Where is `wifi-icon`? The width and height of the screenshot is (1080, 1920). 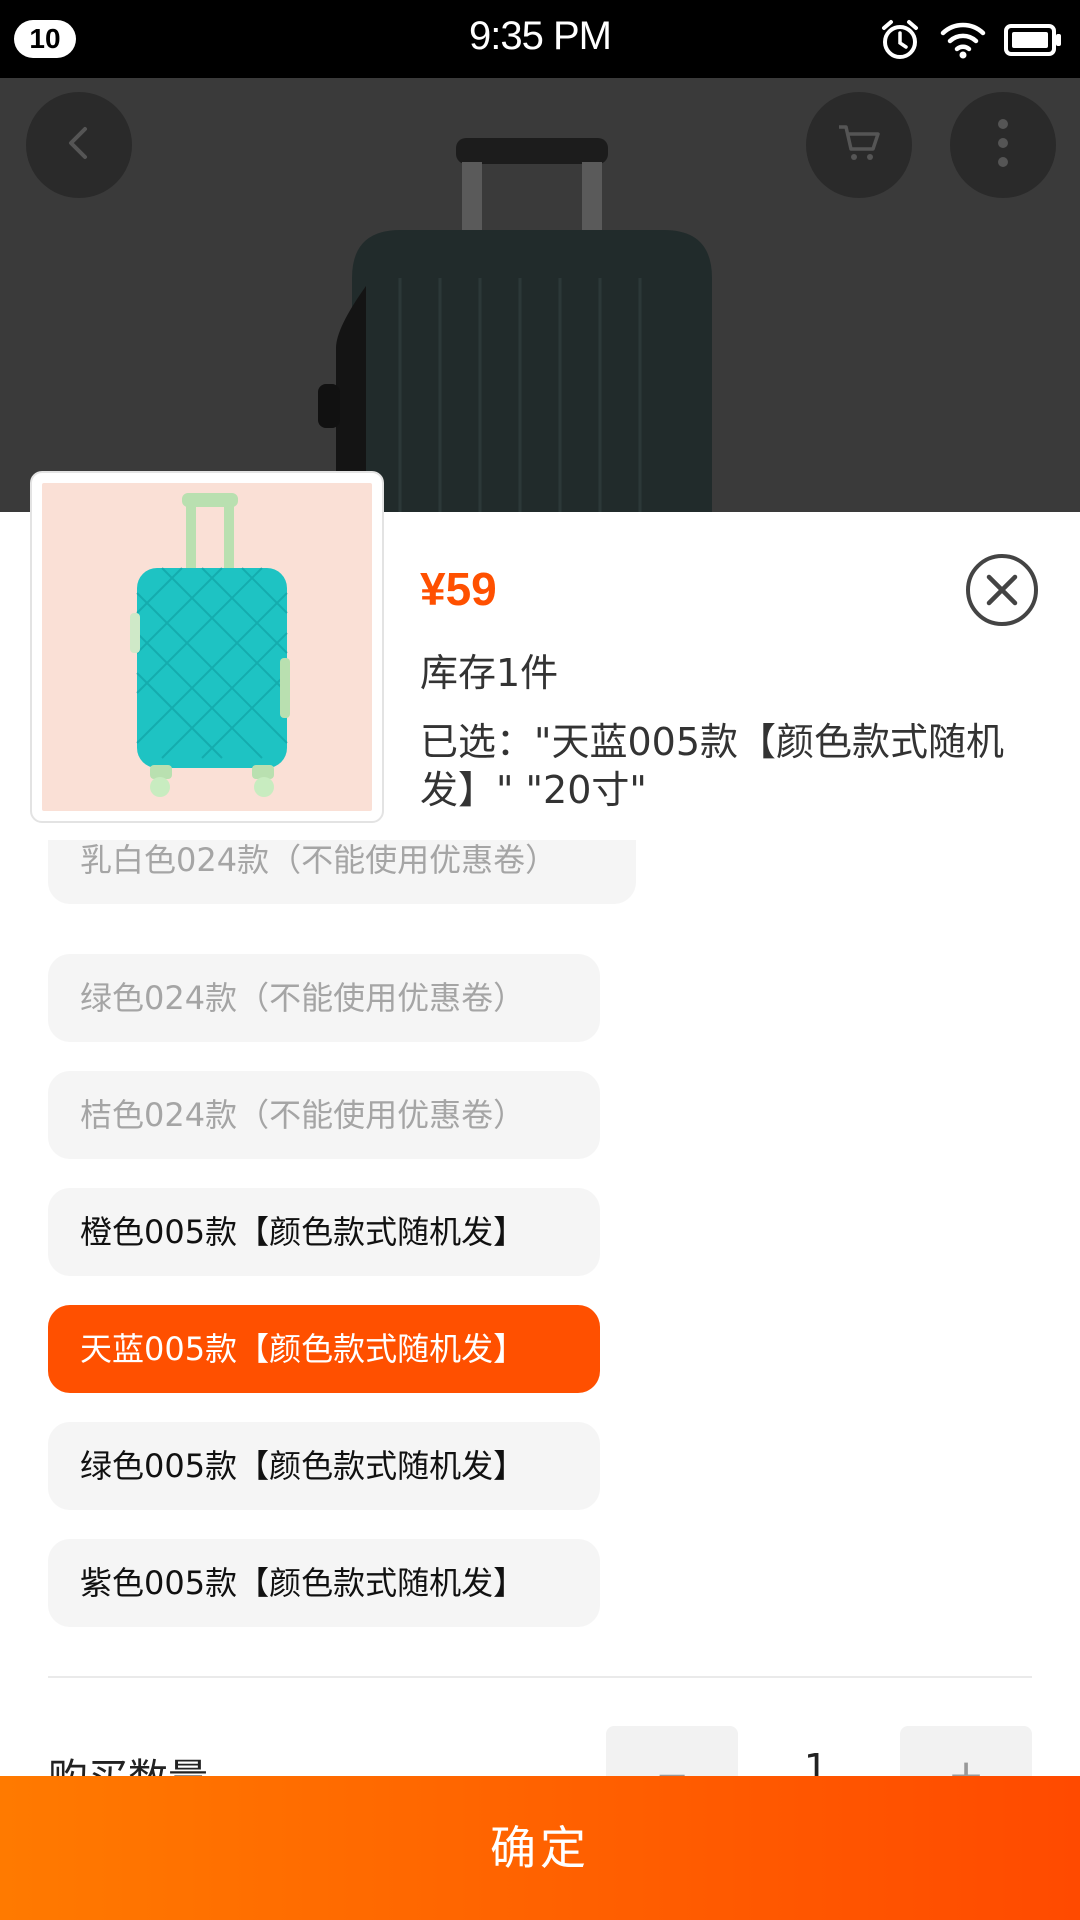 wifi-icon is located at coordinates (963, 40).